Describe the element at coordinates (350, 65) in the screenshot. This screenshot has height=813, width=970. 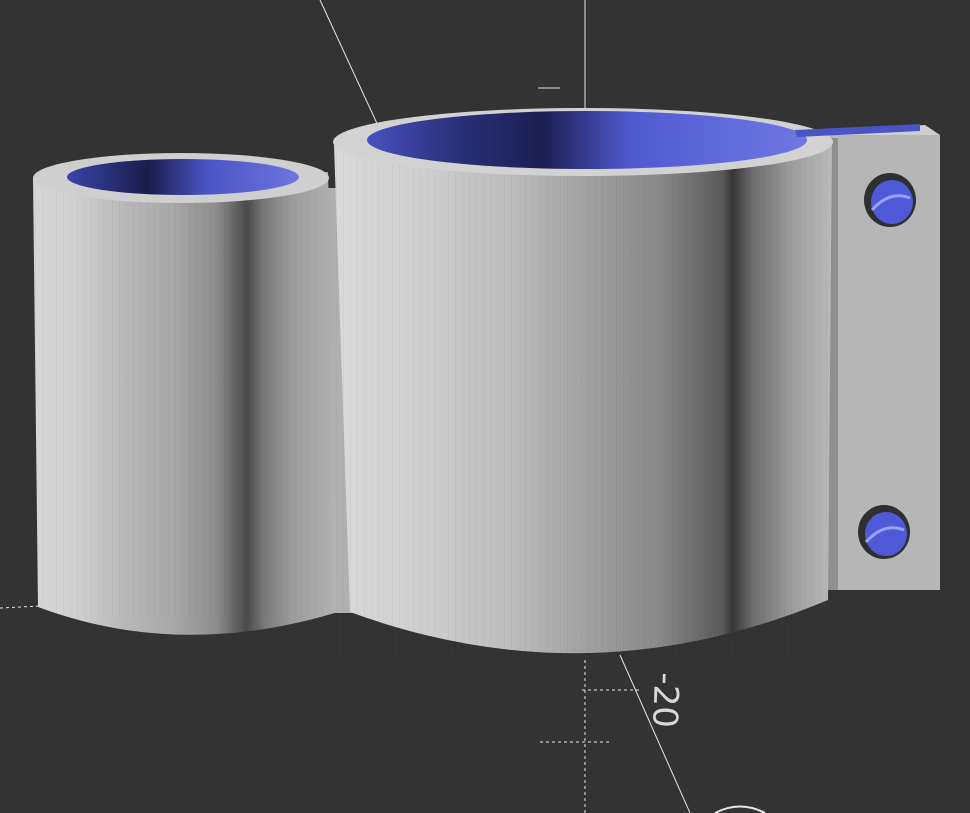
I see `axis-line-diagonal` at that location.